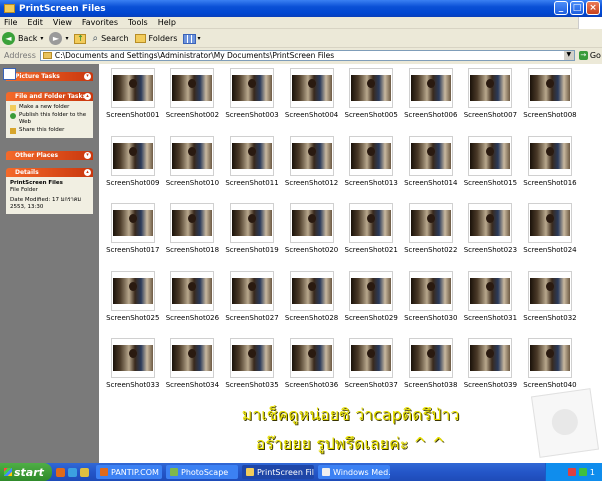  What do you see at coordinates (138, 22) in the screenshot?
I see `menu-tools: Tools` at bounding box center [138, 22].